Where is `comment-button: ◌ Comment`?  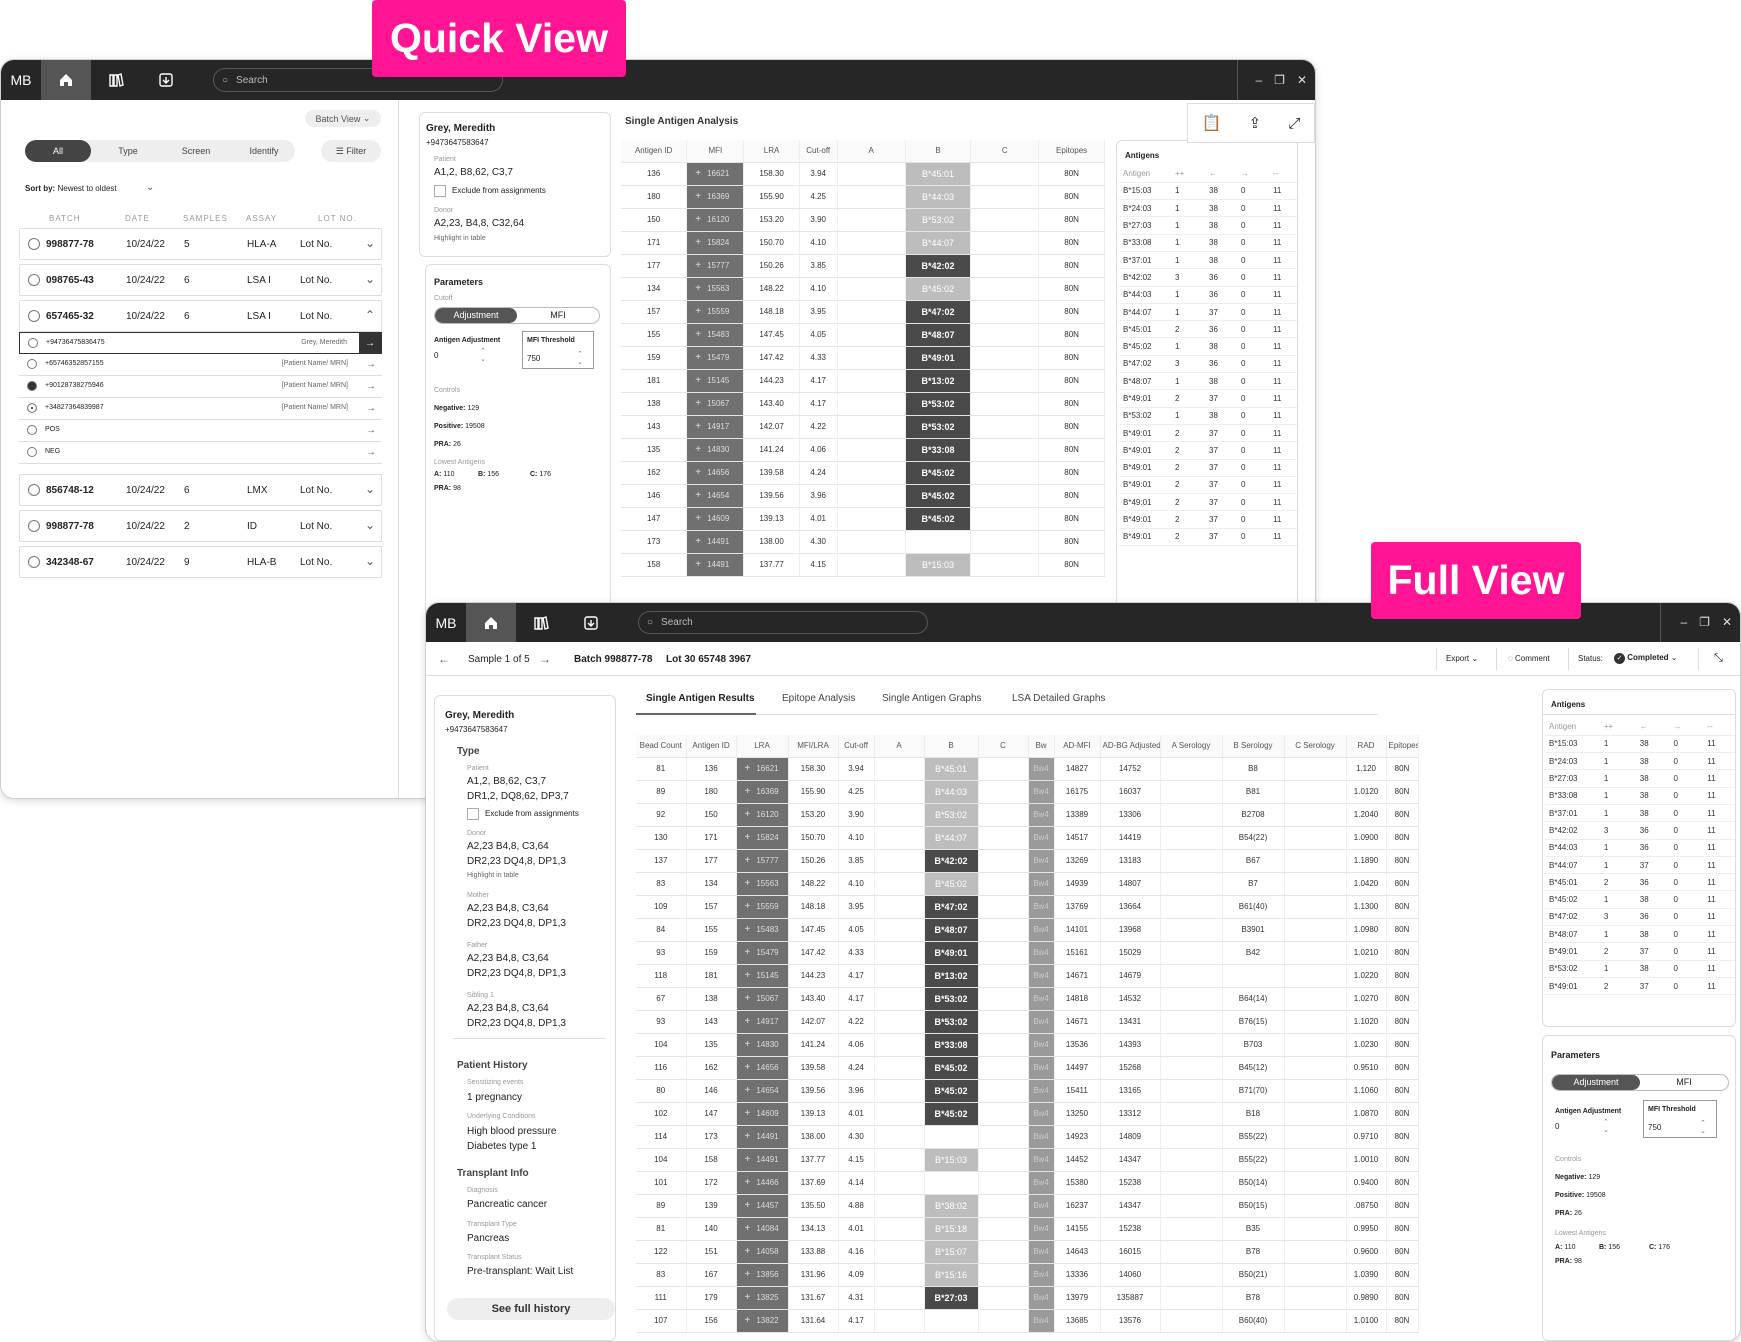 comment-button: ◌ Comment is located at coordinates (1529, 658).